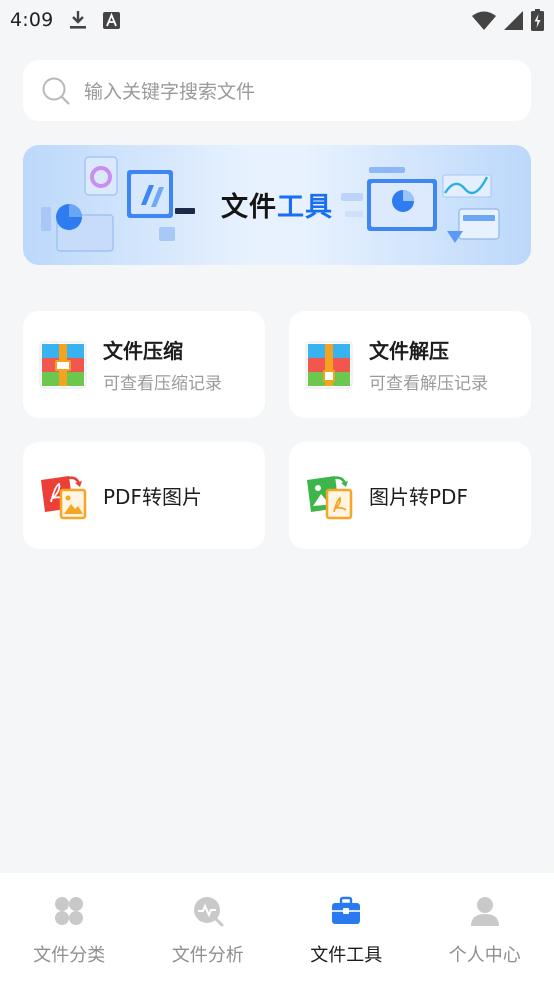  I want to click on image-to-pdf-icon, so click(330, 497).